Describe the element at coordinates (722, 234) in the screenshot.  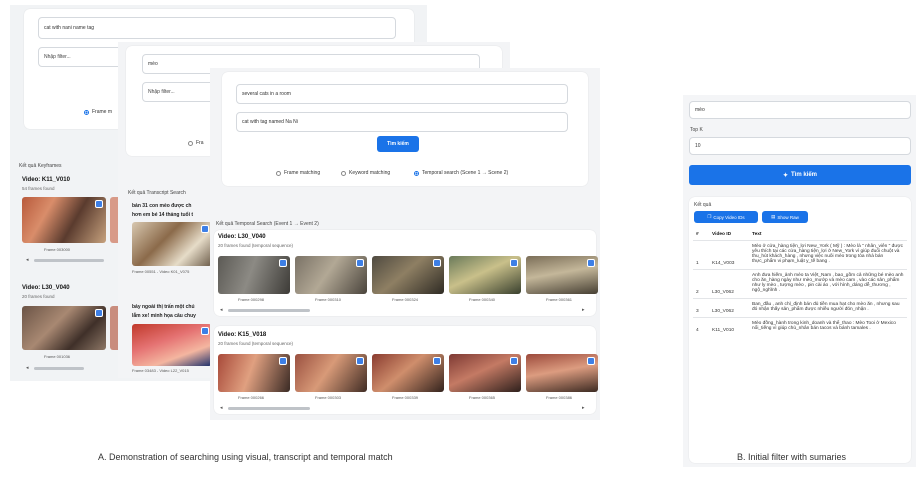
I see `col-video-id: Video ID` at that location.